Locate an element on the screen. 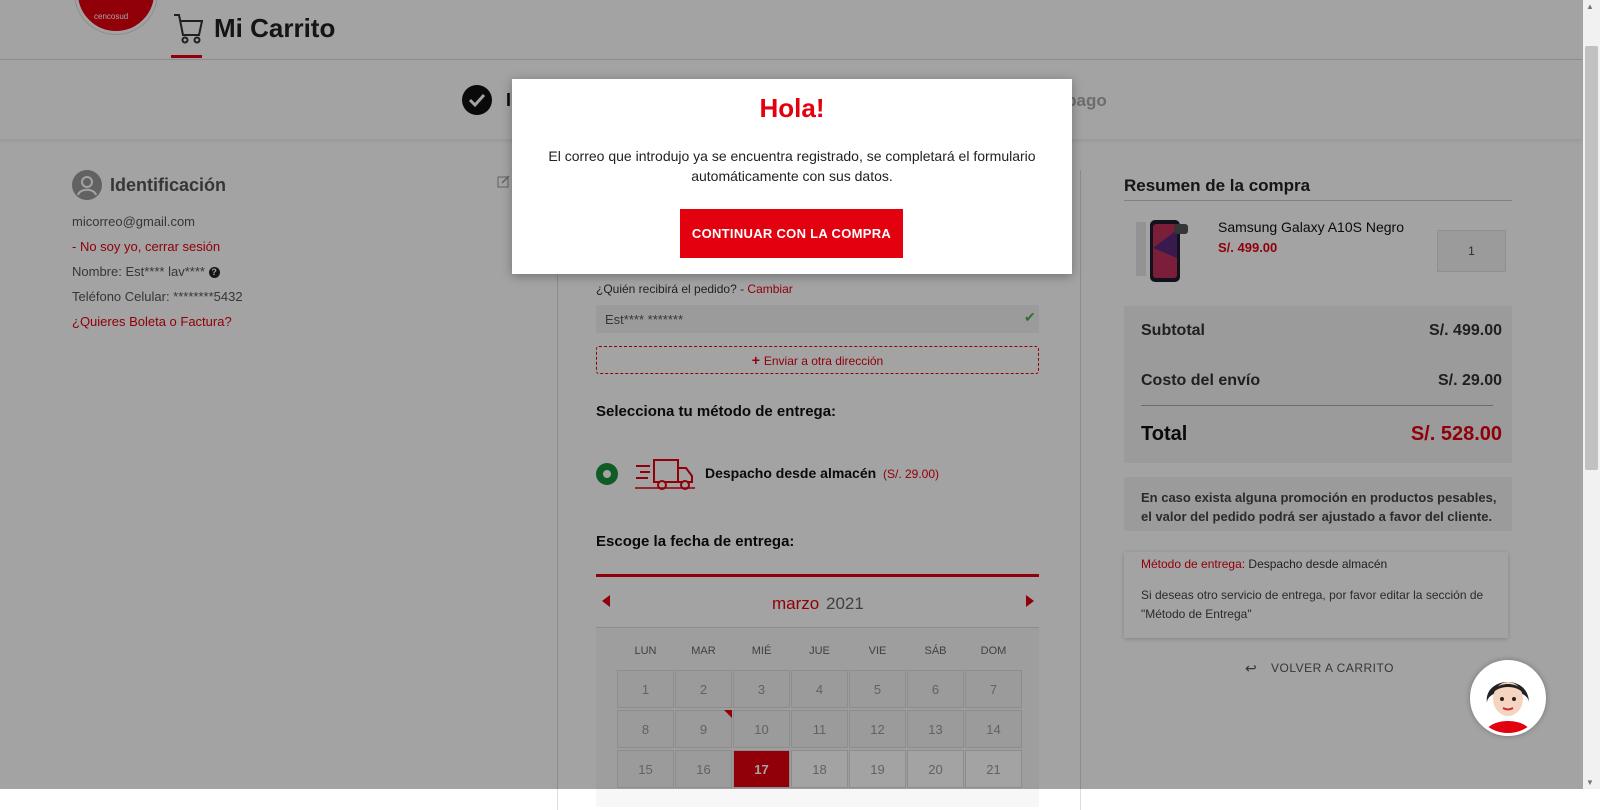 The height and width of the screenshot is (810, 1600). scrollbar-thumb is located at coordinates (1591, 258).